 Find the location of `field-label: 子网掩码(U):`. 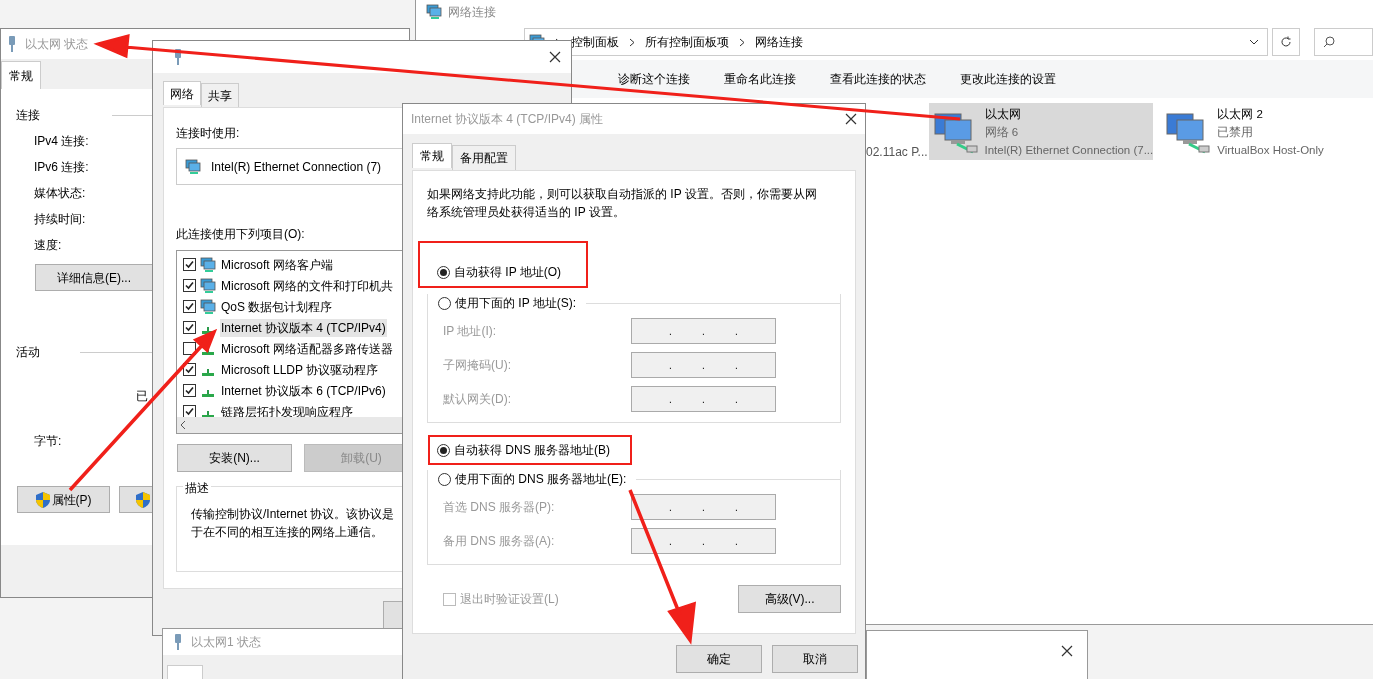

field-label: 子网掩码(U): is located at coordinates (477, 365).